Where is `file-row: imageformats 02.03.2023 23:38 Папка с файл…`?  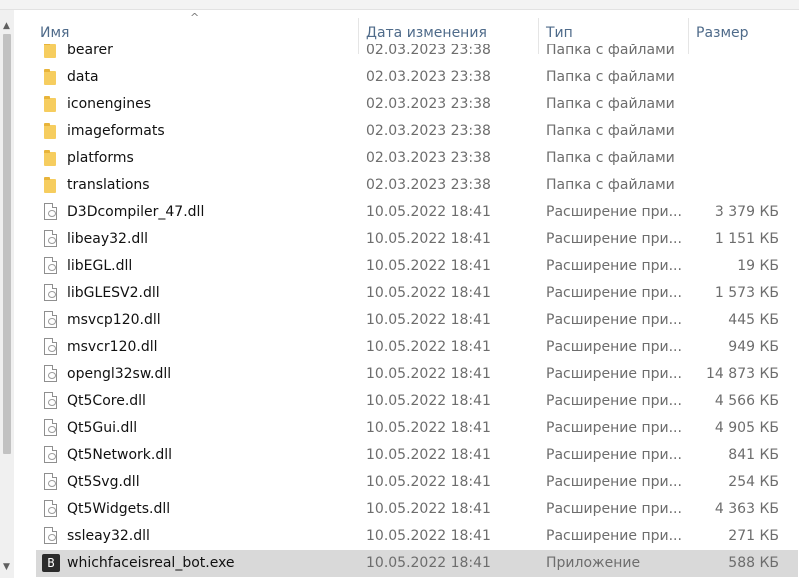 file-row: imageformats 02.03.2023 23:38 Папка с файл… is located at coordinates (417, 131).